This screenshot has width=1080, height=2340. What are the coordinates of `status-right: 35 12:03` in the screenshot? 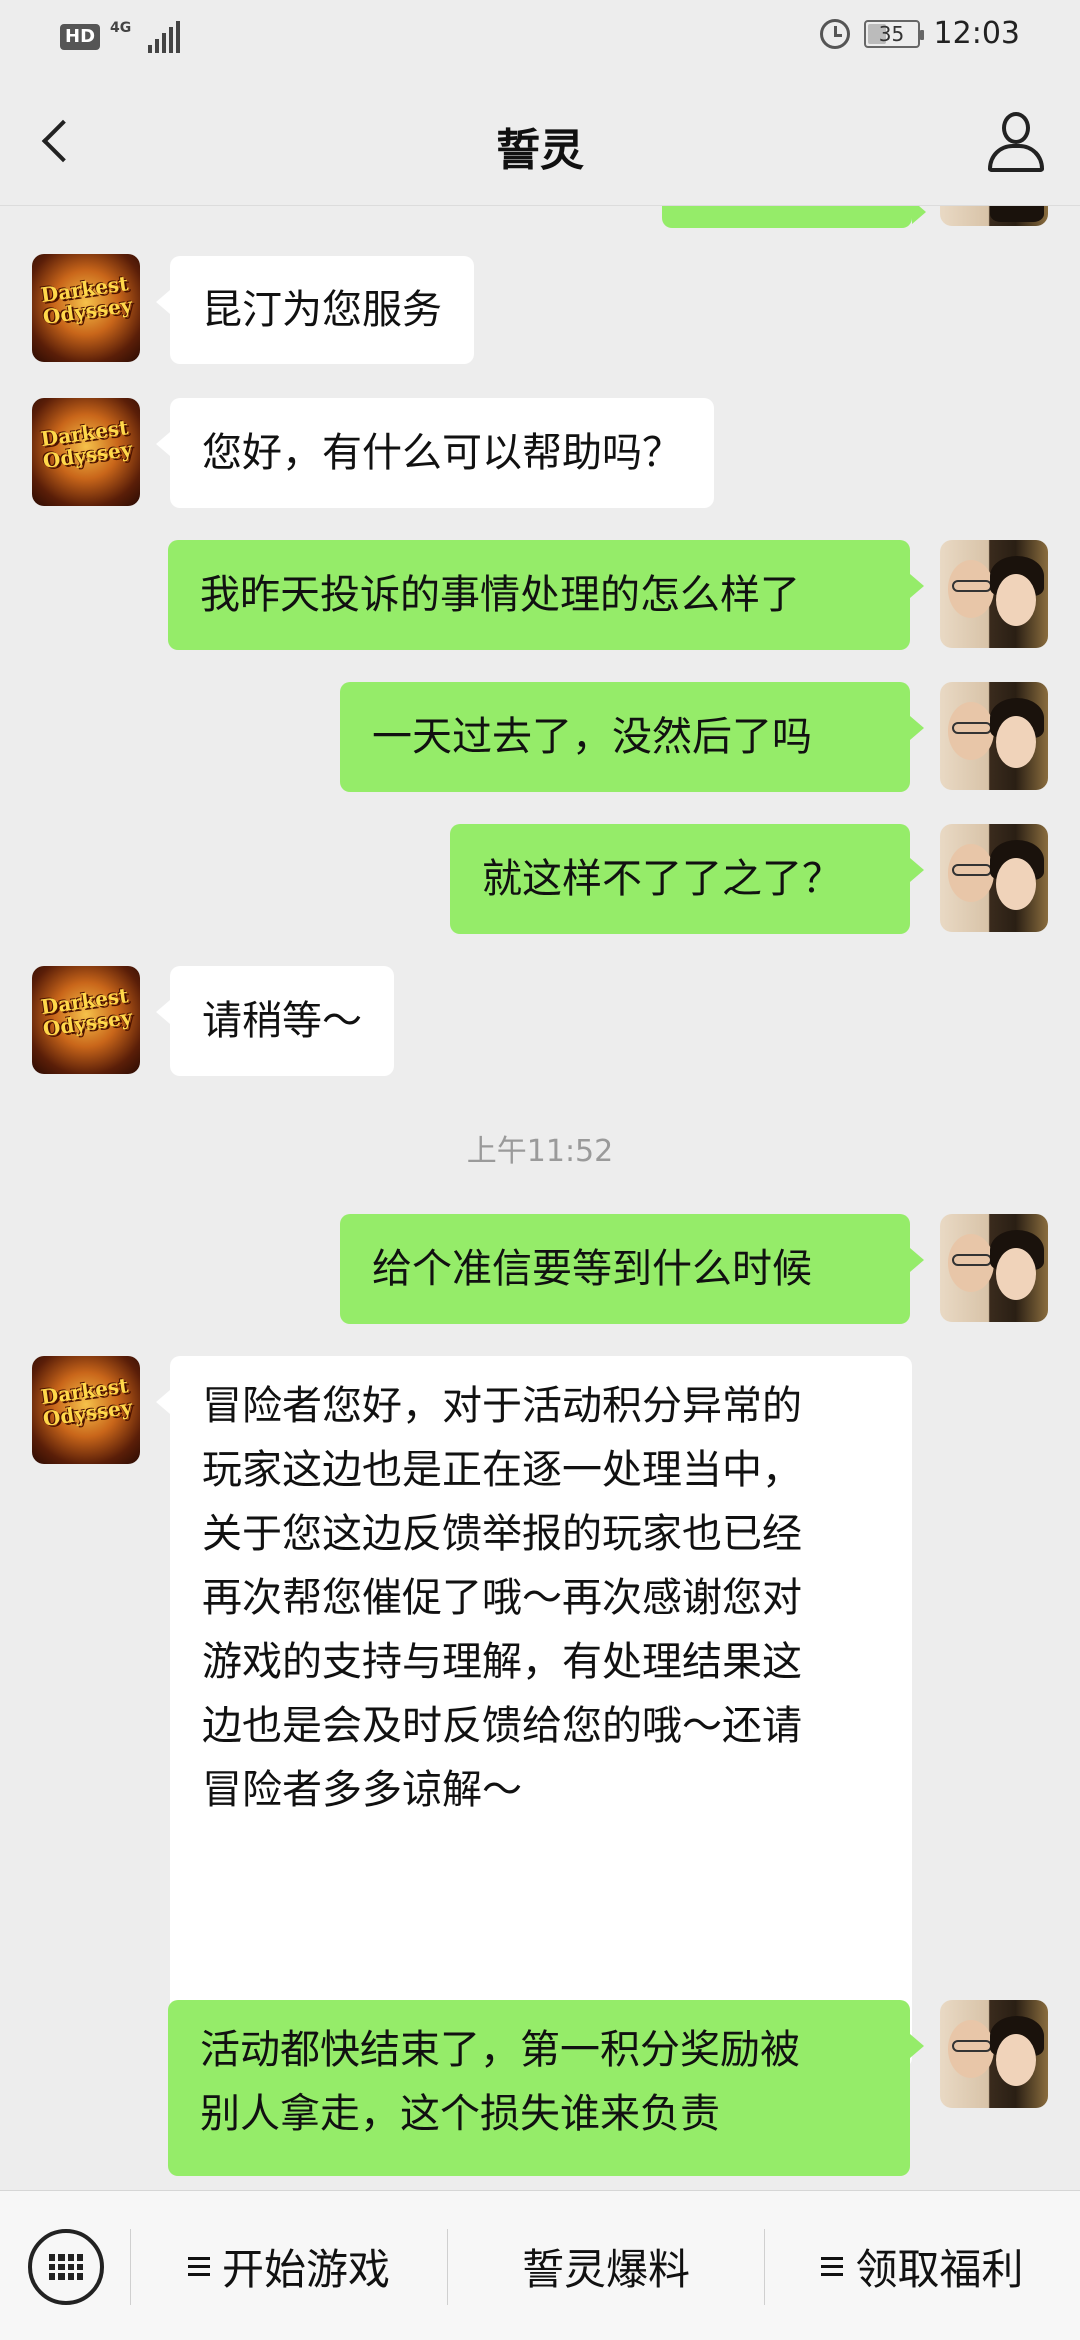 It's located at (919, 33).